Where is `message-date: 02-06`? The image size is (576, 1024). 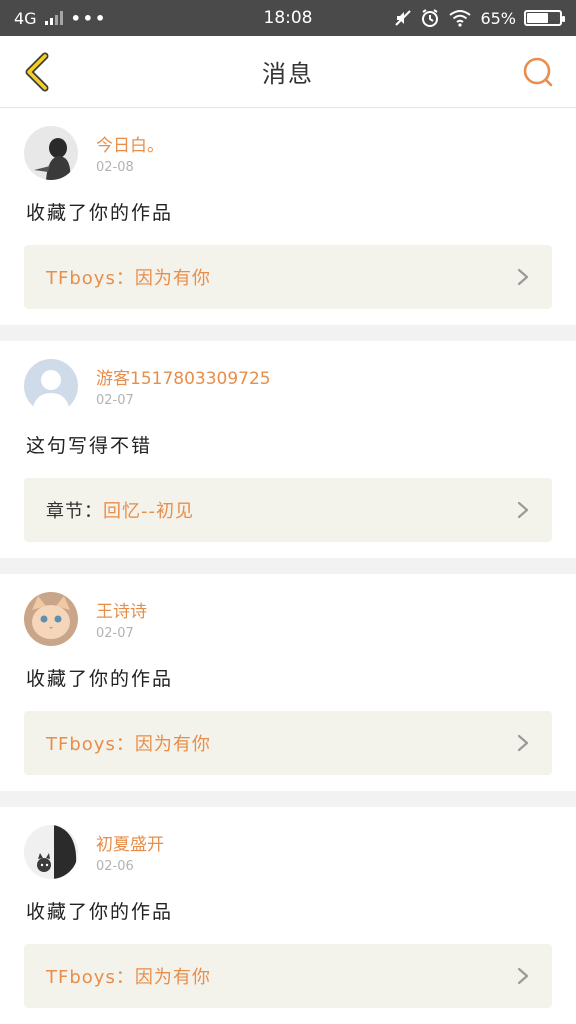 message-date: 02-06 is located at coordinates (115, 866).